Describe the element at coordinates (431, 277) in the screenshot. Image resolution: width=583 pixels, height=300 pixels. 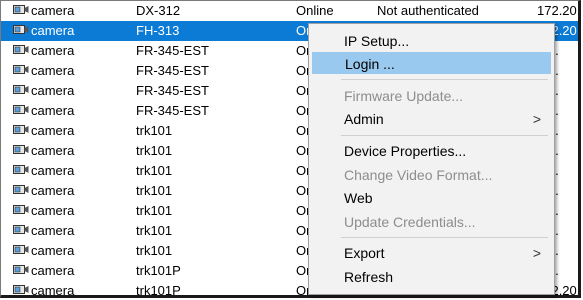
I see `menu-item-refresh: Refresh` at that location.